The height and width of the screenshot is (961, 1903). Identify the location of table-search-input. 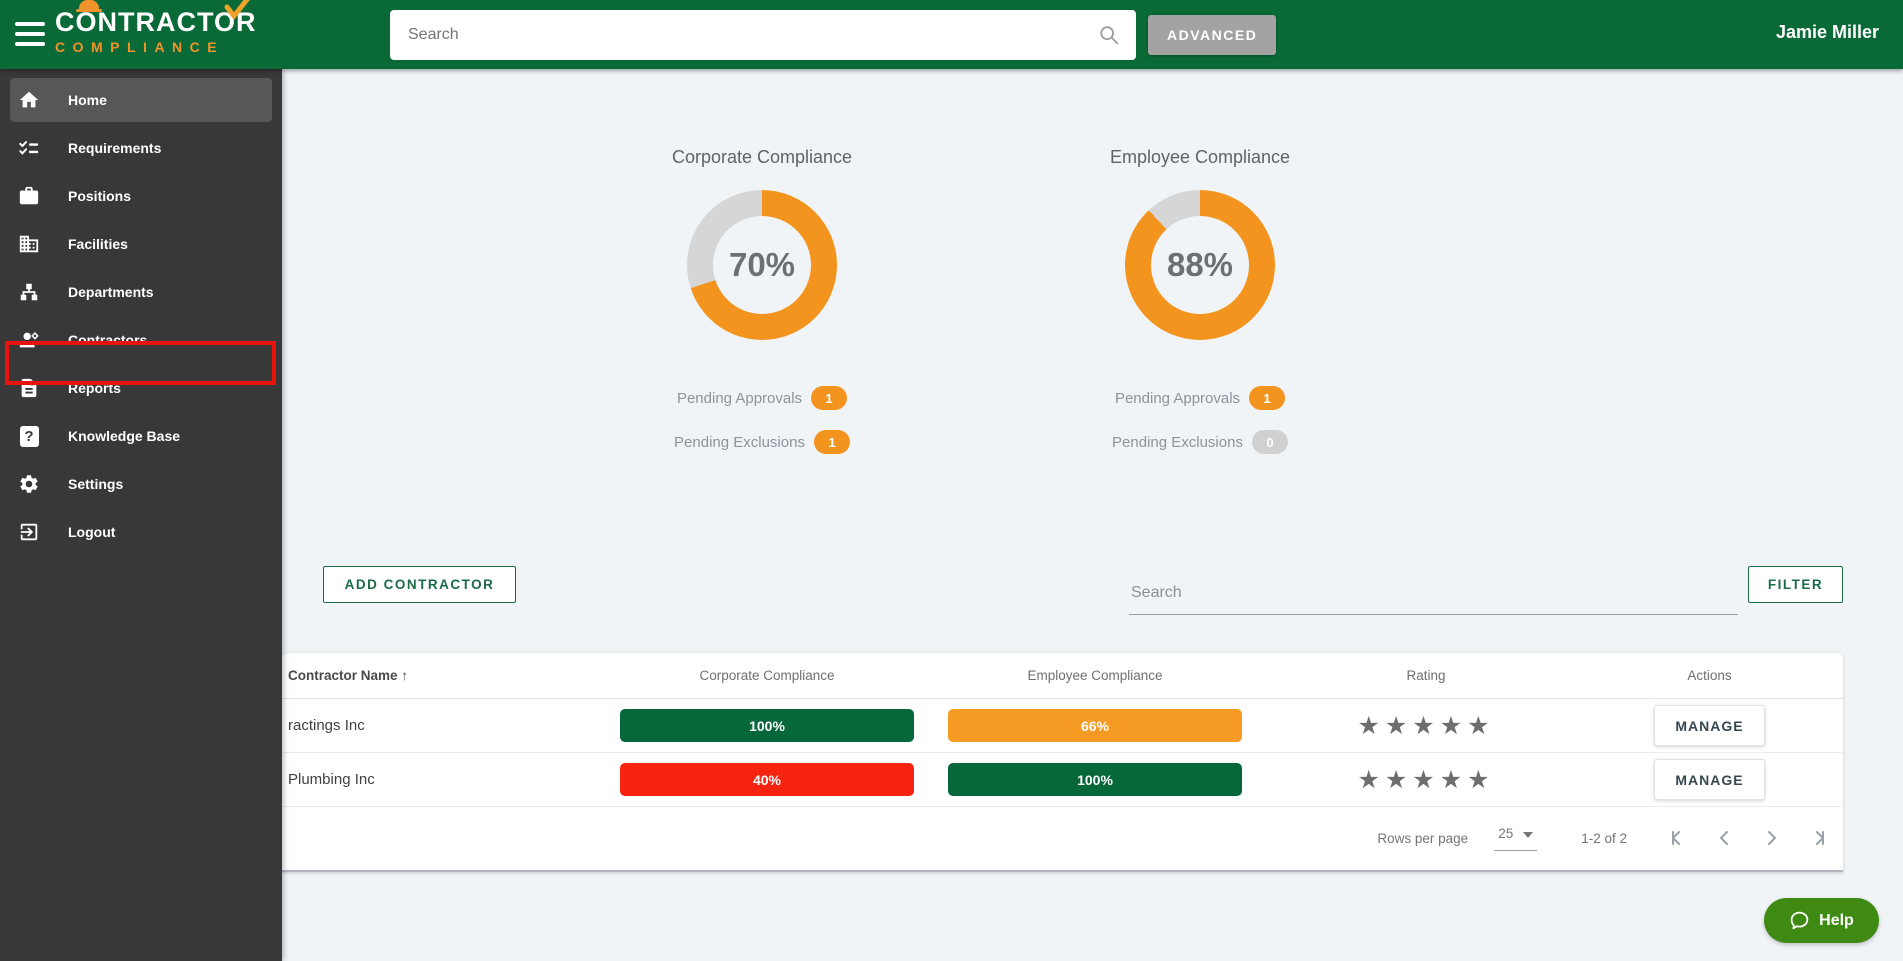
(1433, 596).